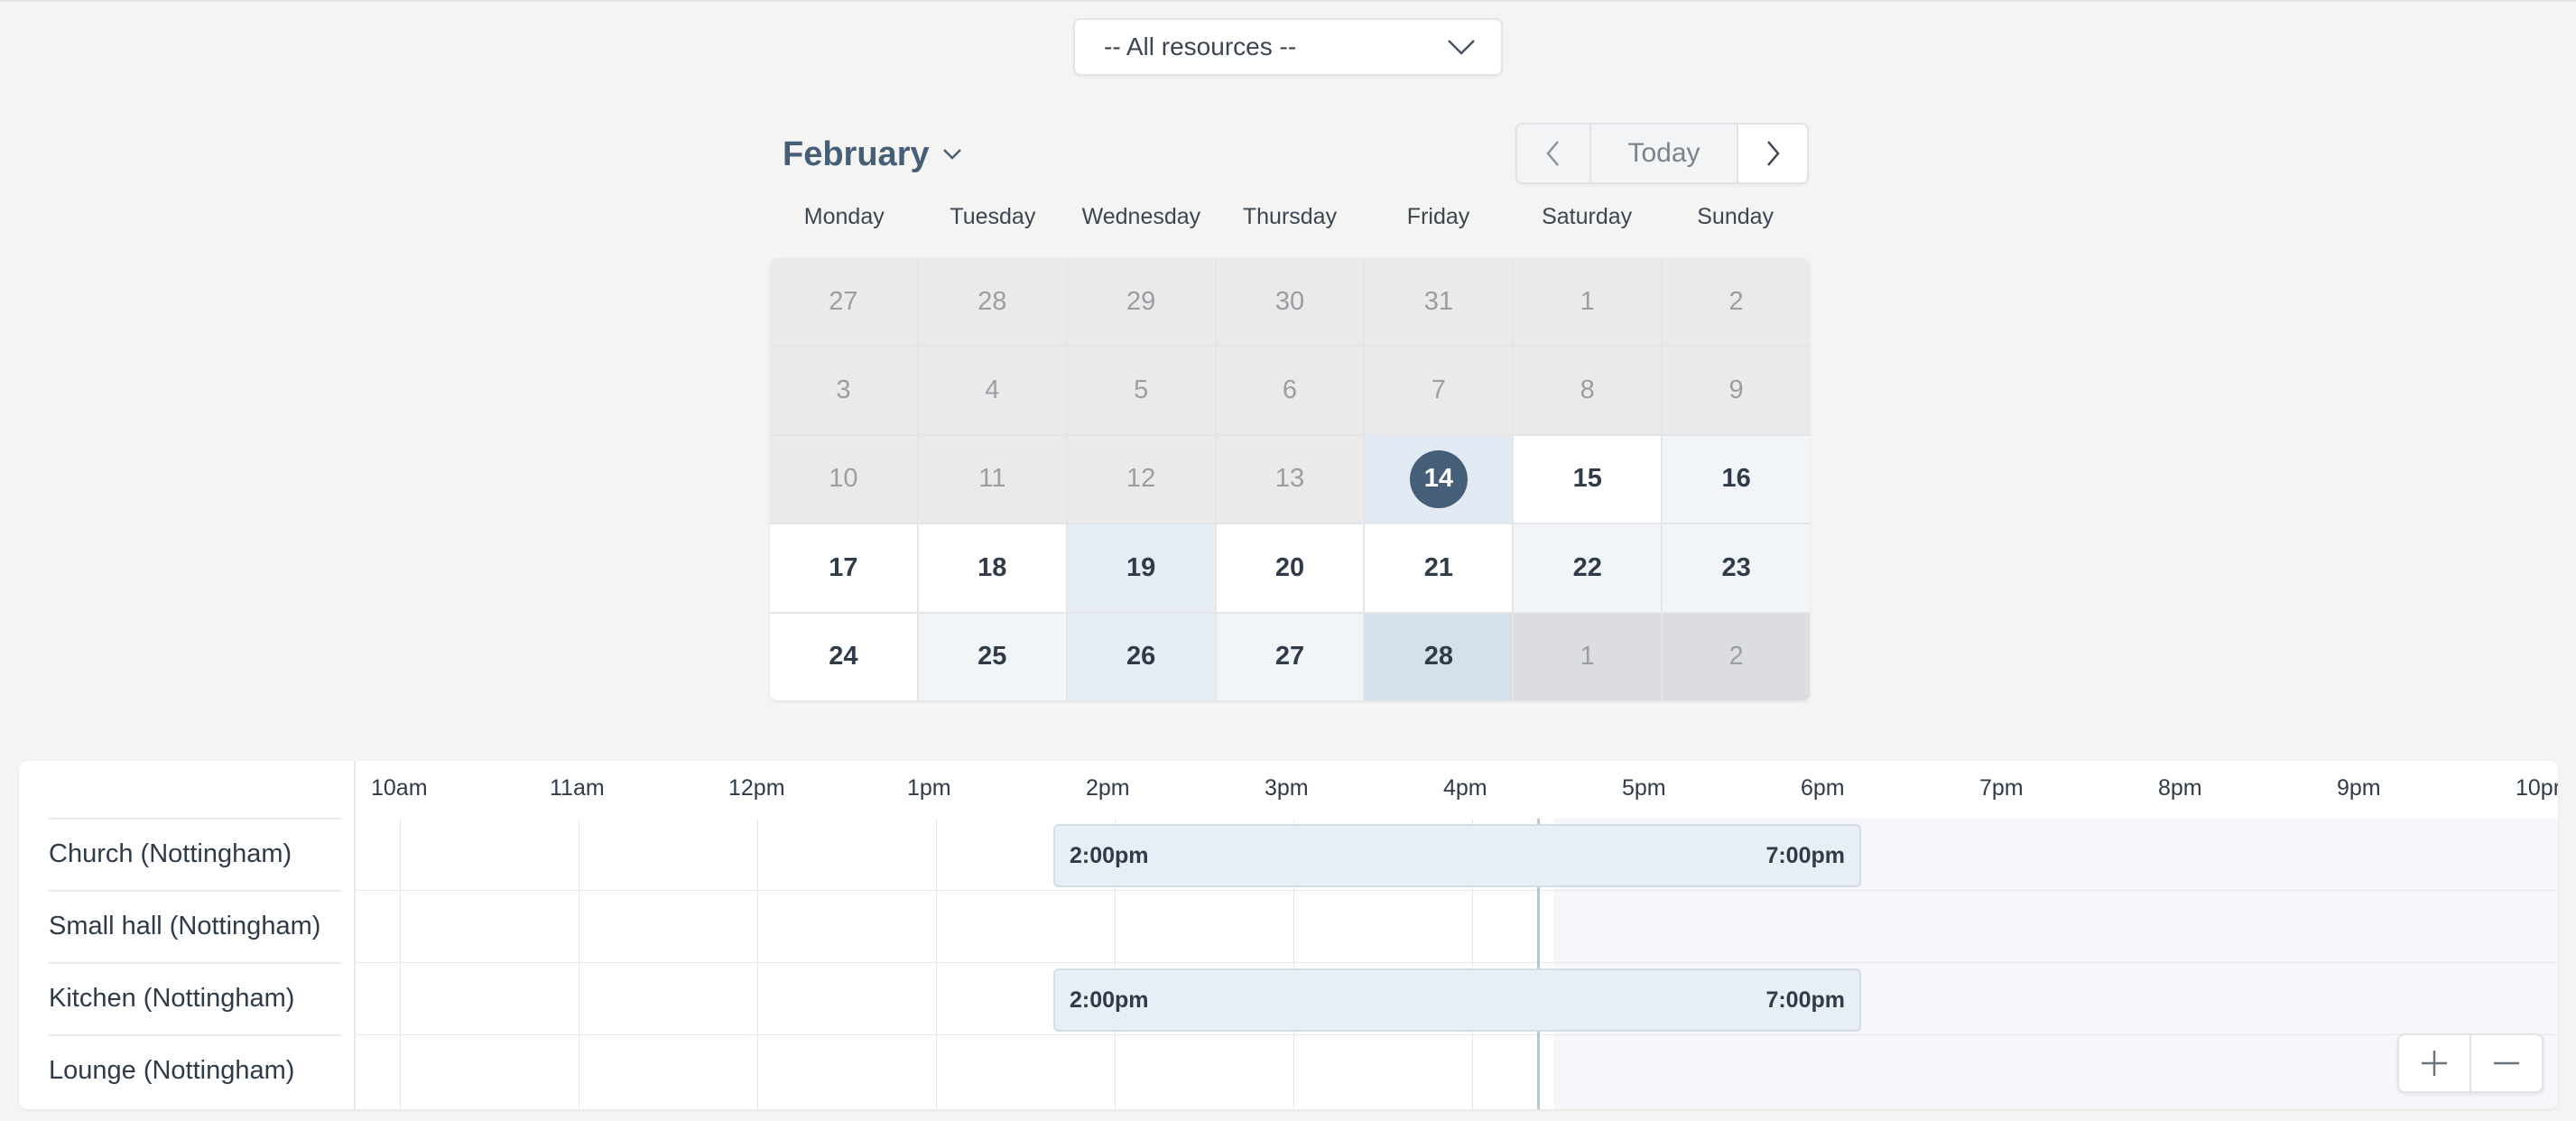  I want to click on resource-label-church: Church (Nottingham), so click(171, 854).